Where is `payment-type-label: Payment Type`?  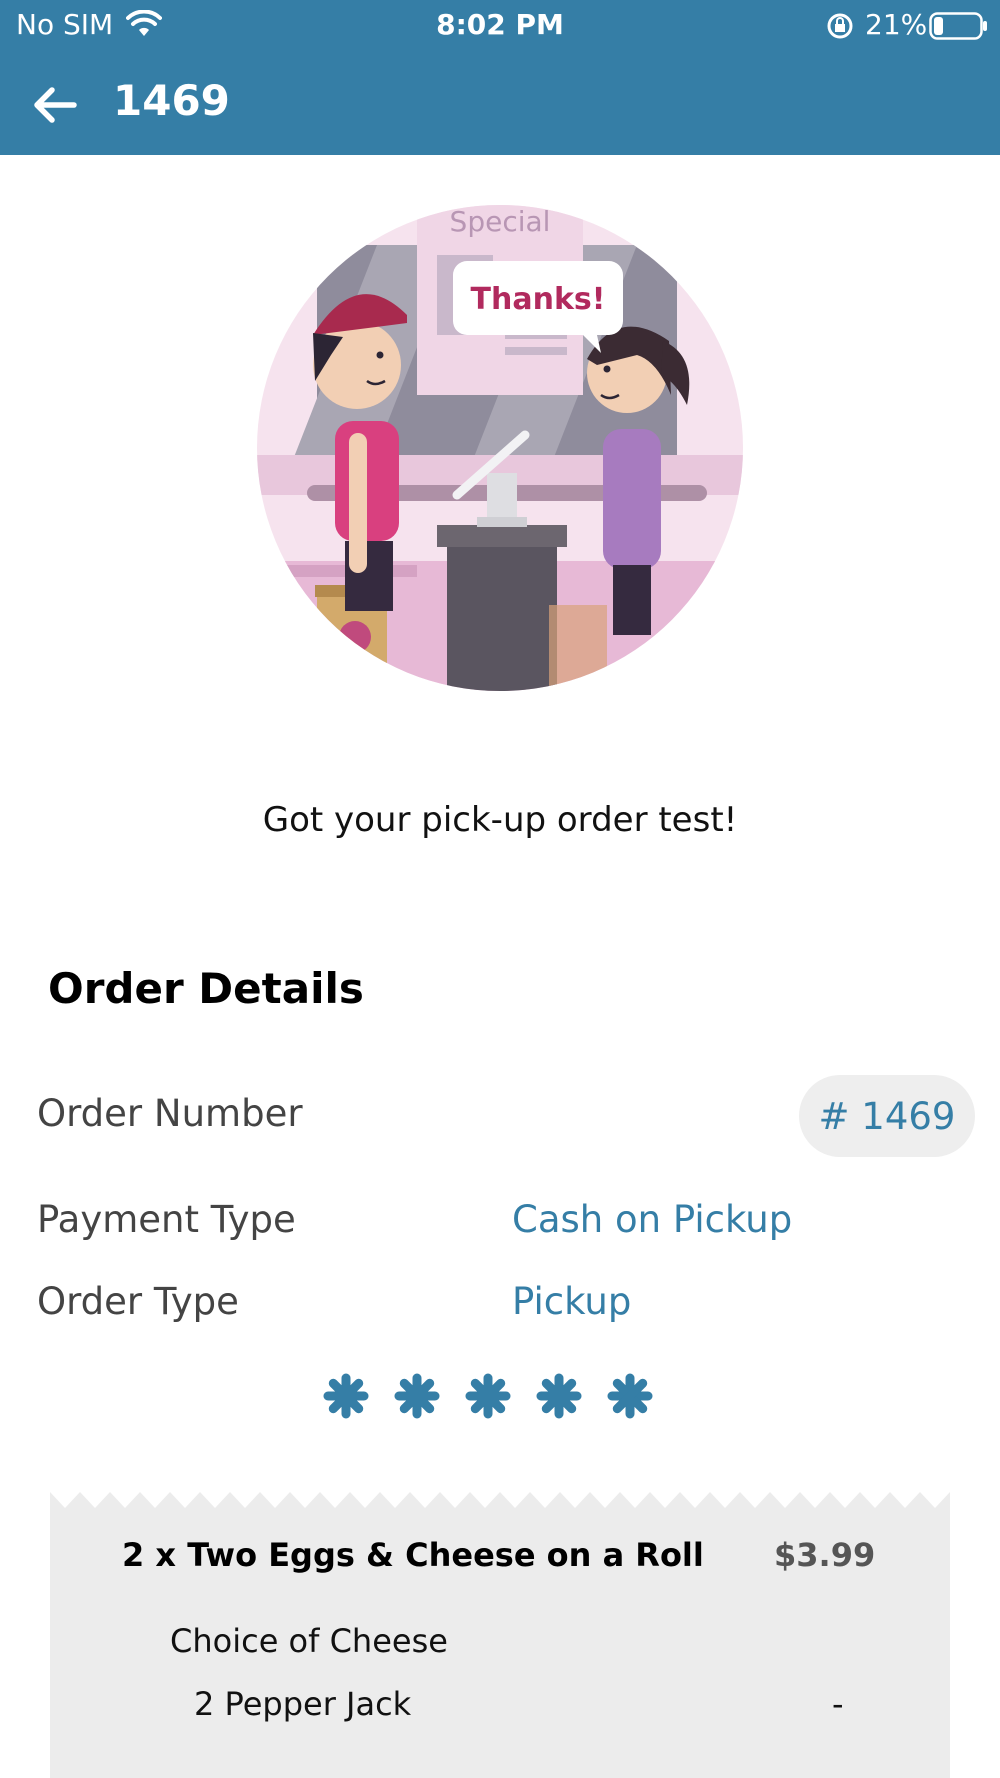
payment-type-label: Payment Type is located at coordinates (166, 1219).